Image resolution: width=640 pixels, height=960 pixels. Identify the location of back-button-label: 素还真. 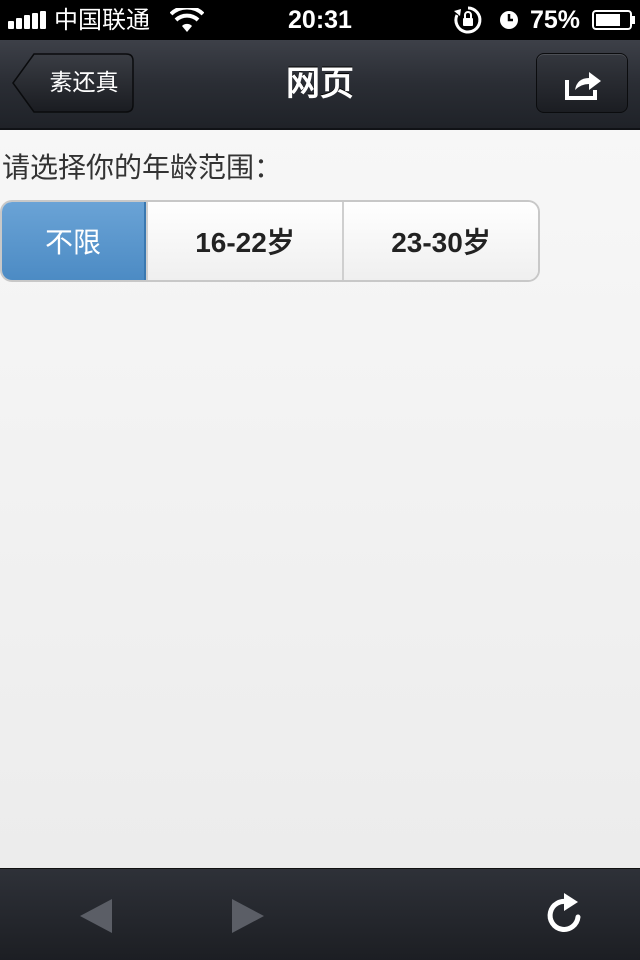
(84, 83).